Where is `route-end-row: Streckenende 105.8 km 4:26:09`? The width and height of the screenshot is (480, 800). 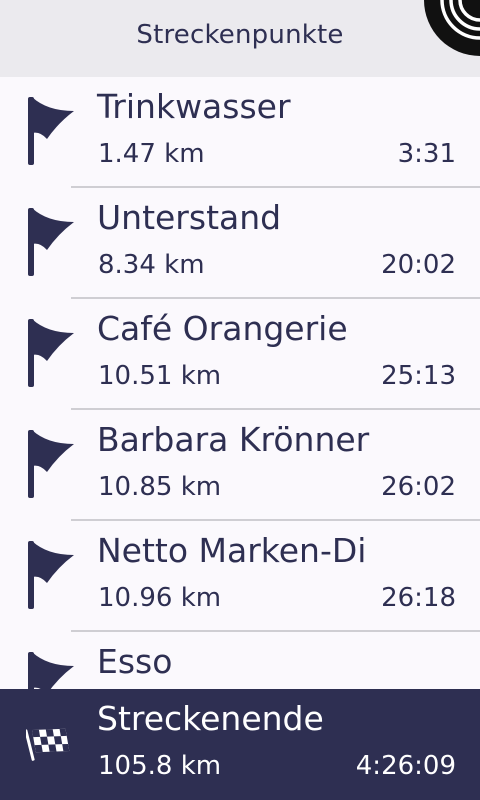 route-end-row: Streckenende 105.8 km 4:26:09 is located at coordinates (240, 744).